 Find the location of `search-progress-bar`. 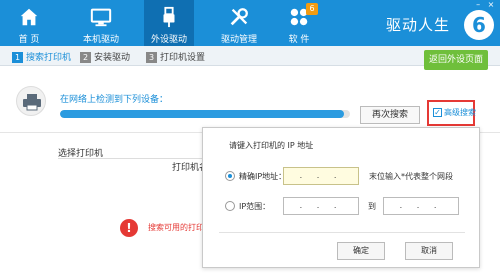

search-progress-bar is located at coordinates (205, 114).